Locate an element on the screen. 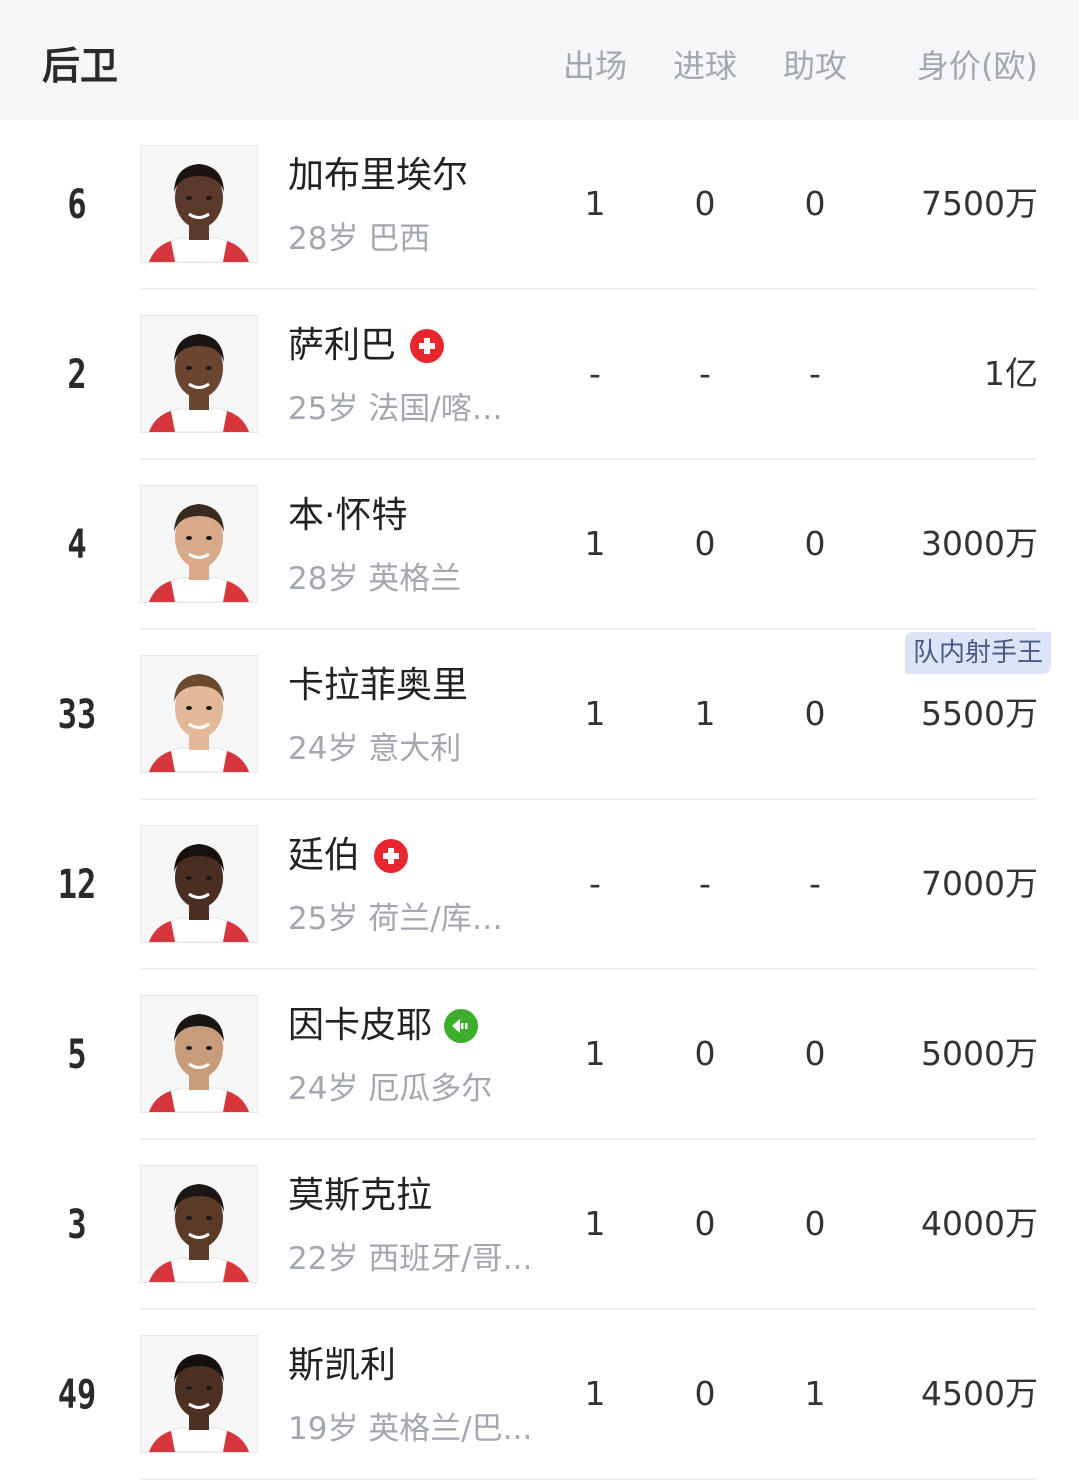 The height and width of the screenshot is (1480, 1079). jersey-number: 12 is located at coordinates (77, 885).